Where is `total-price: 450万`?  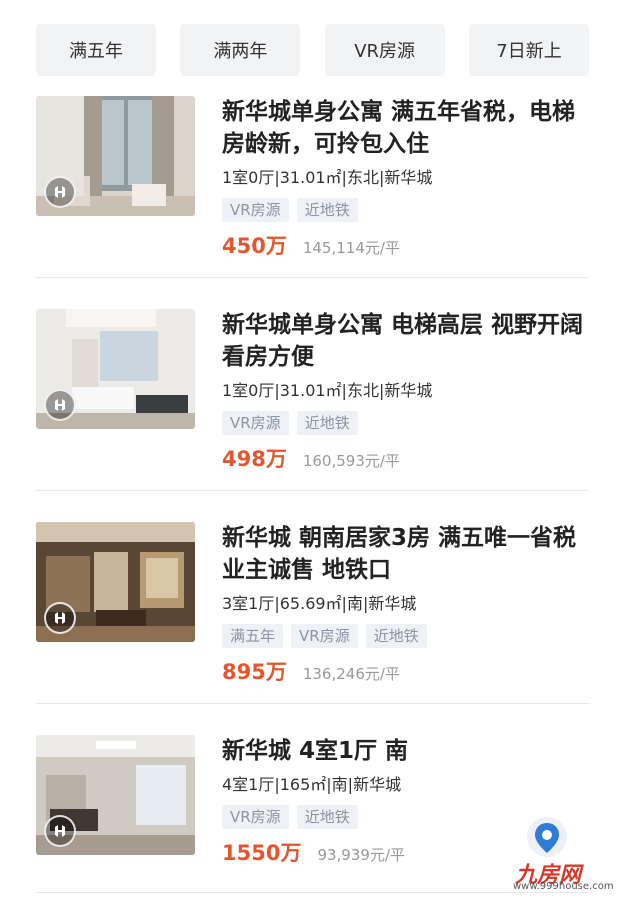 total-price: 450万 is located at coordinates (254, 246).